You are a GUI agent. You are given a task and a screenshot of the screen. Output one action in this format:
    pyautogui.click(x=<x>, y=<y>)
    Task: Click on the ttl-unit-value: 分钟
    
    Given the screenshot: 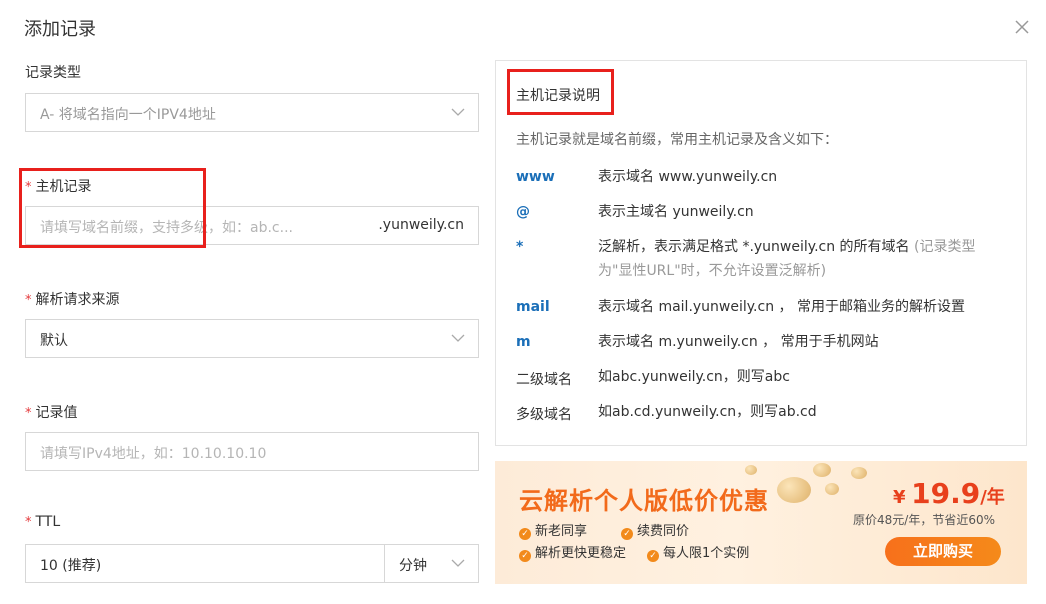 What is the action you would take?
    pyautogui.click(x=413, y=566)
    